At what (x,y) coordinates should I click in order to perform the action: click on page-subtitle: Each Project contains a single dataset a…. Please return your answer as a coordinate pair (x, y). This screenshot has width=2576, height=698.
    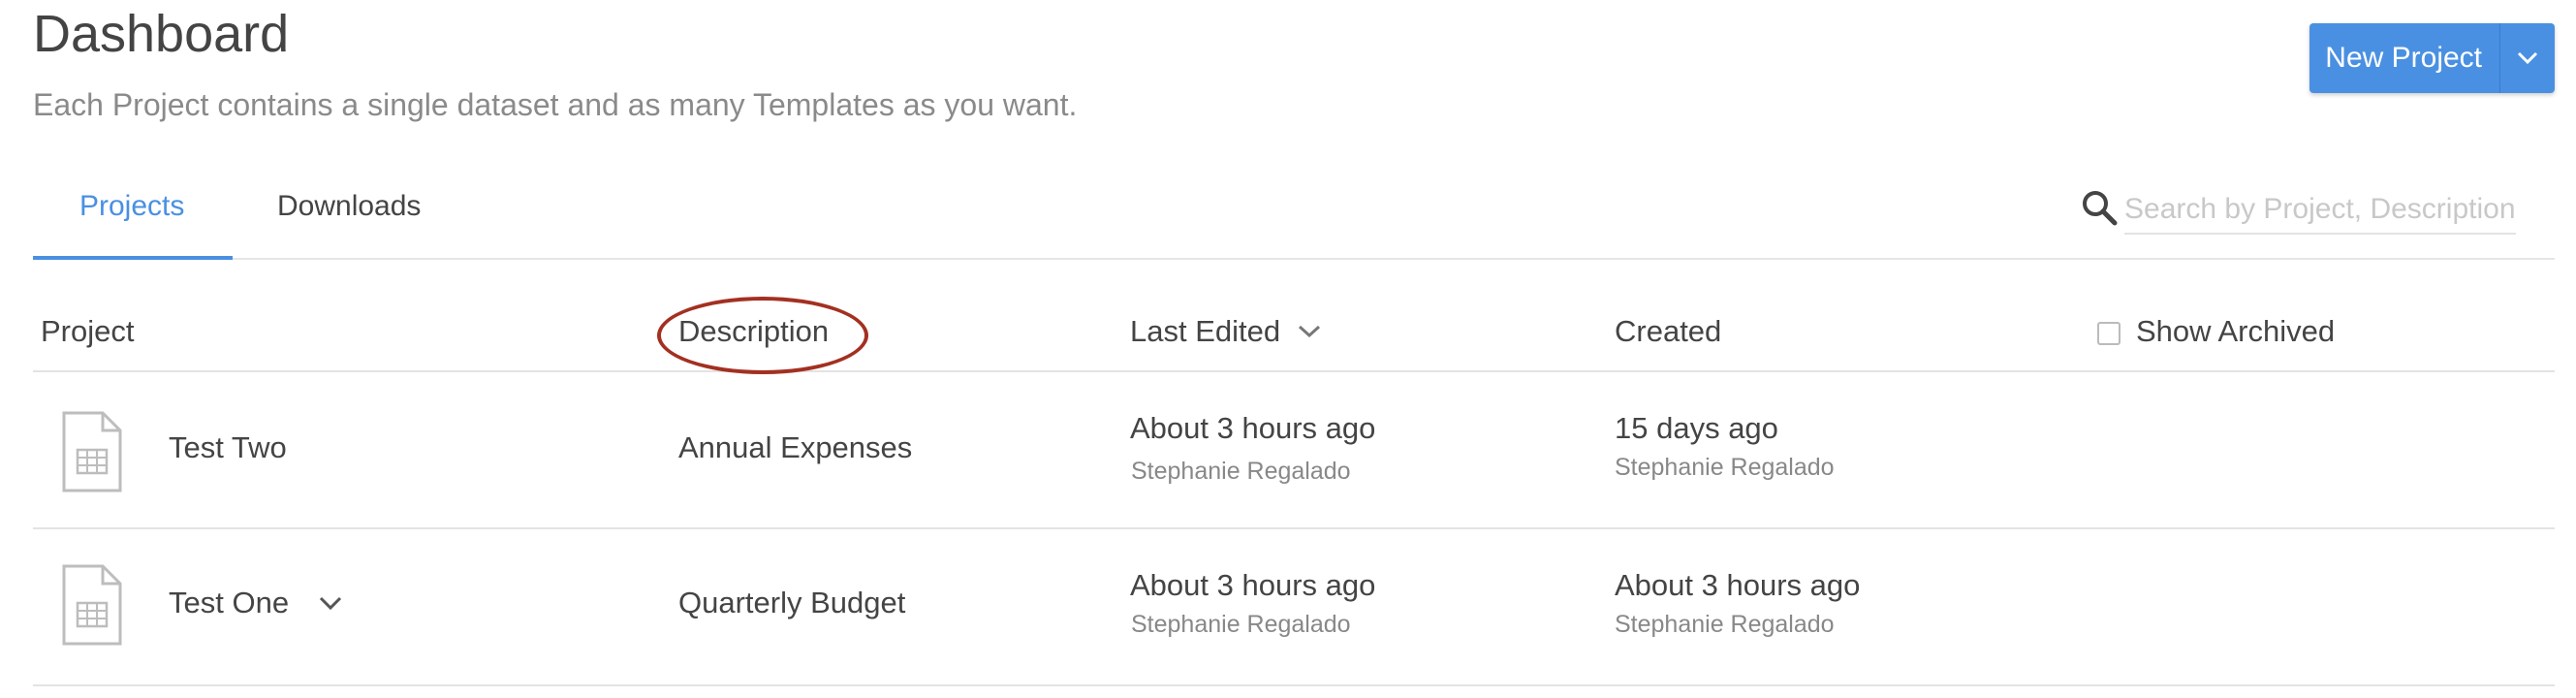
    Looking at the image, I should click on (555, 104).